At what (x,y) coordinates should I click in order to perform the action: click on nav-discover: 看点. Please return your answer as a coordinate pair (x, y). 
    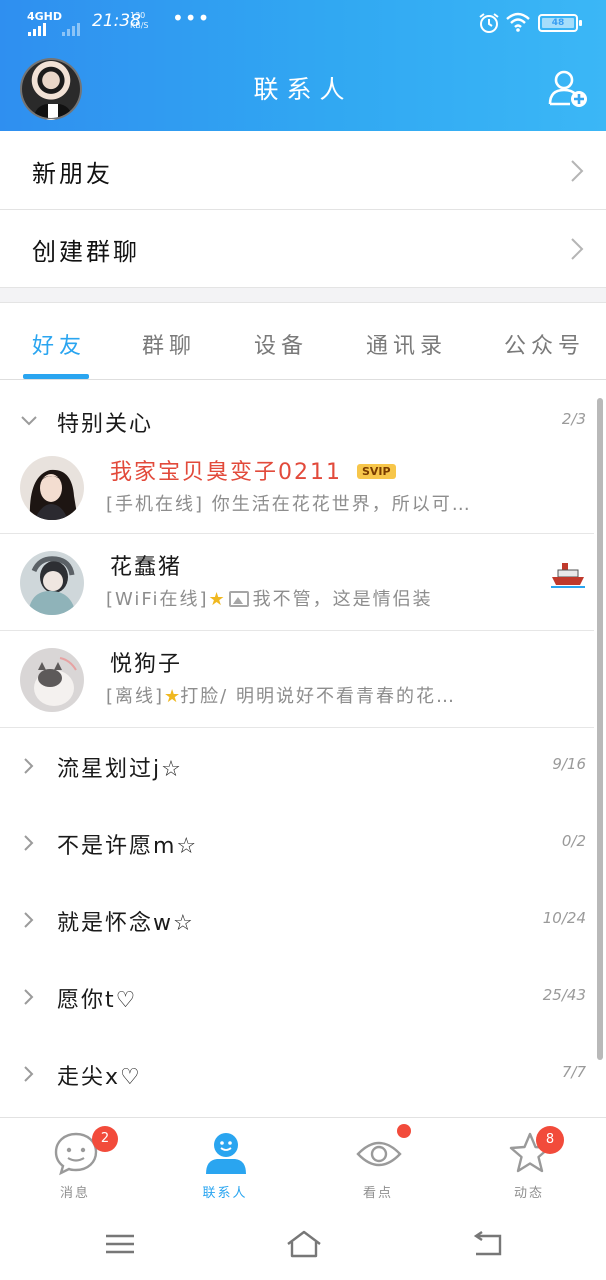
    Looking at the image, I should click on (378, 1164).